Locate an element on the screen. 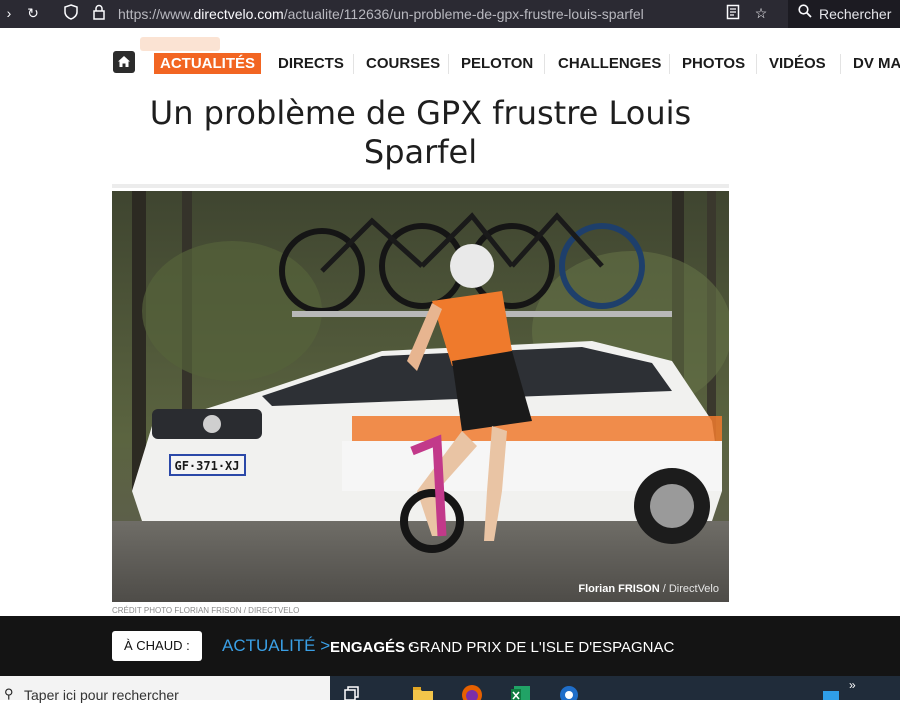 The height and width of the screenshot is (705, 900). excel-icon is located at coordinates (520, 692).